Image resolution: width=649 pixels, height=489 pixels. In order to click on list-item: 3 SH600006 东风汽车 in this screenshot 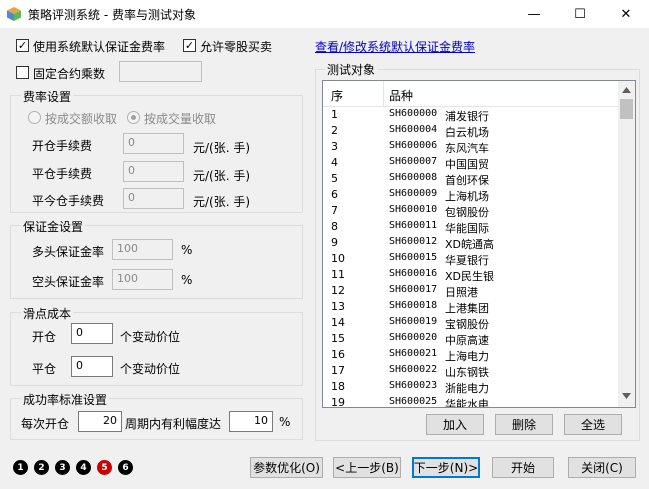, I will do `click(471, 147)`.